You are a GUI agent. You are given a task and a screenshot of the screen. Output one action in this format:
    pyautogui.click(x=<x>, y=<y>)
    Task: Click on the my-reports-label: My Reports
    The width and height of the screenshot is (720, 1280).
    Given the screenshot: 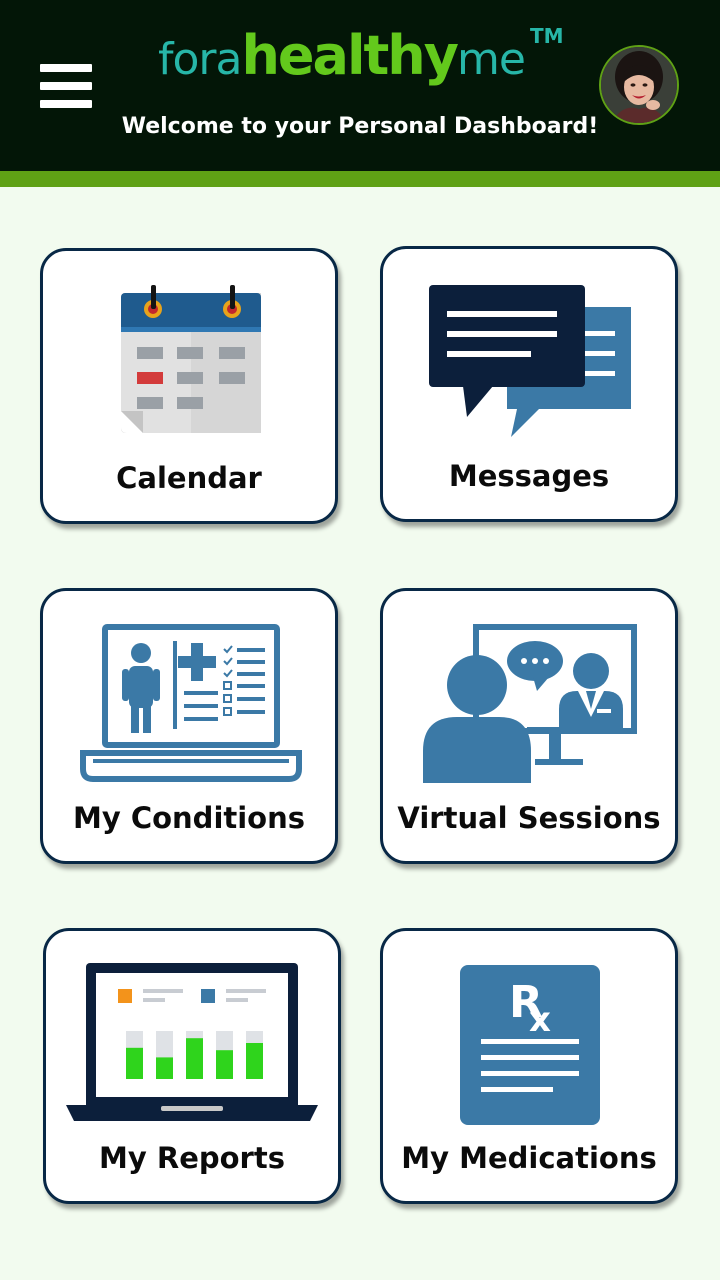 What is the action you would take?
    pyautogui.click(x=192, y=1158)
    